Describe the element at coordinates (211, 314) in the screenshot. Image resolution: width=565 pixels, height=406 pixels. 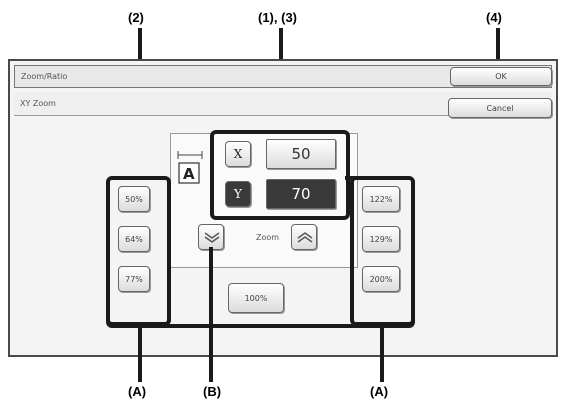
I see `leader-line-b` at that location.